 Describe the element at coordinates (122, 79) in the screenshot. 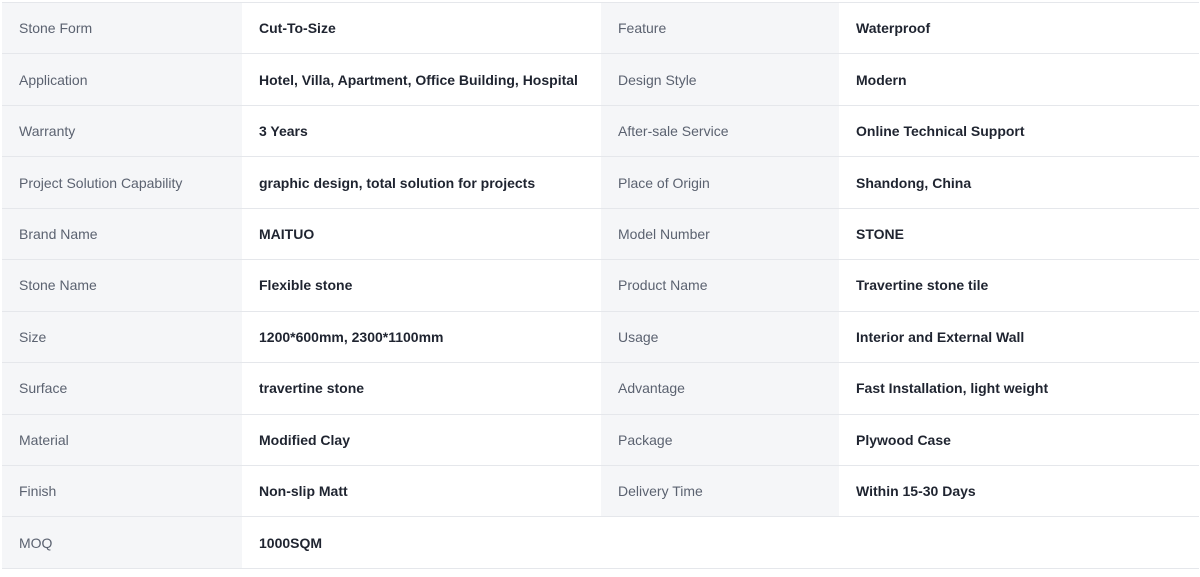

I see `spec-label: Application` at that location.